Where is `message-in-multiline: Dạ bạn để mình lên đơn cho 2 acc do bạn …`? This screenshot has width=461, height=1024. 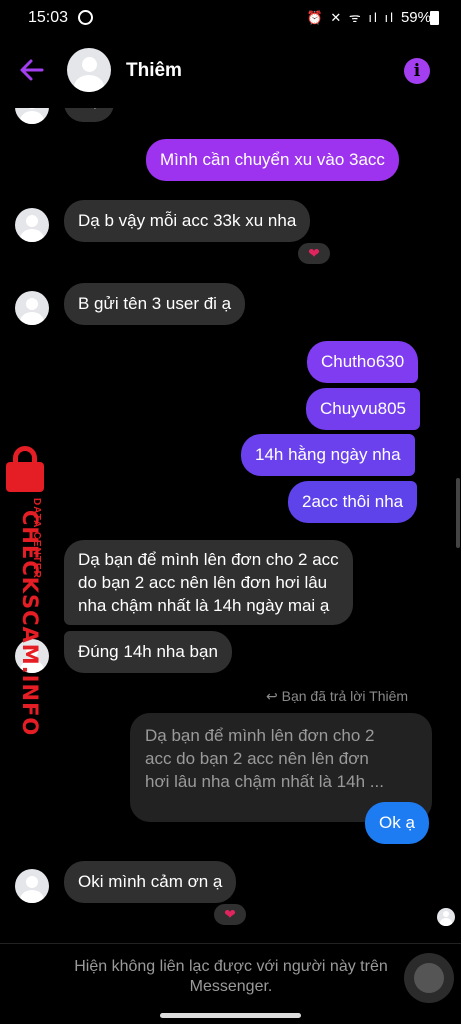
message-in-multiline: Dạ bạn để mình lên đơn cho 2 acc do bạn … is located at coordinates (208, 582).